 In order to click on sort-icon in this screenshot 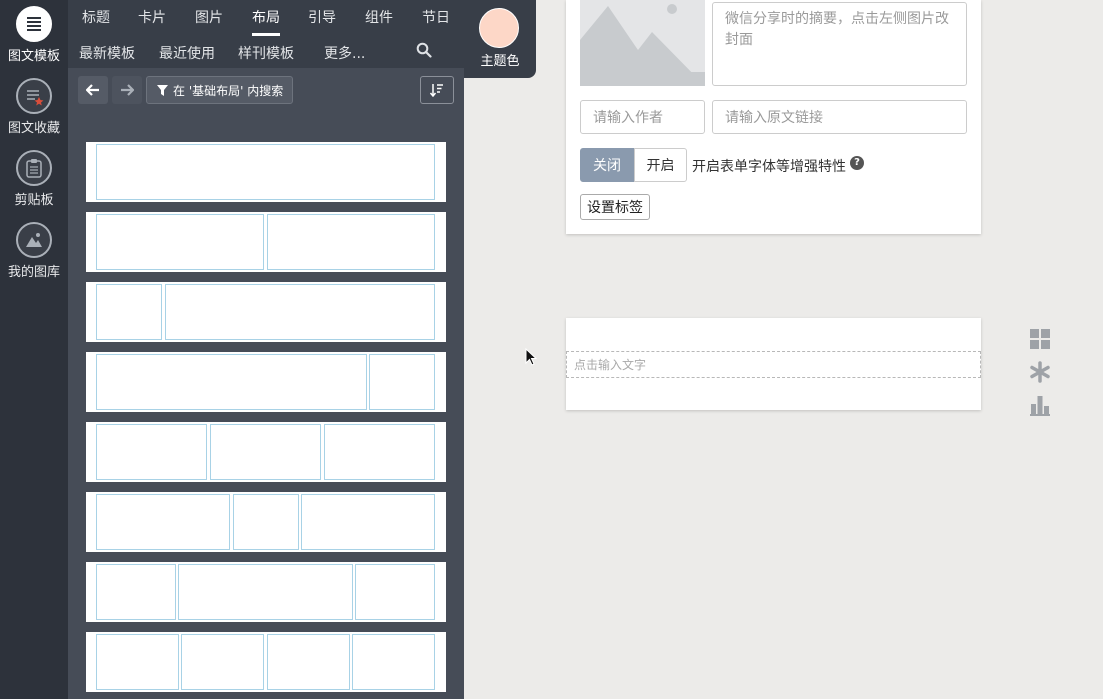, I will do `click(436, 90)`.